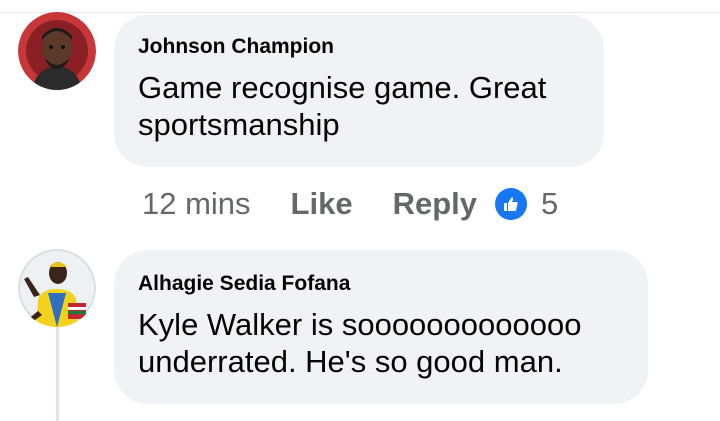 Image resolution: width=720 pixels, height=421 pixels. What do you see at coordinates (549, 204) in the screenshot?
I see `reaction-count: 5` at bounding box center [549, 204].